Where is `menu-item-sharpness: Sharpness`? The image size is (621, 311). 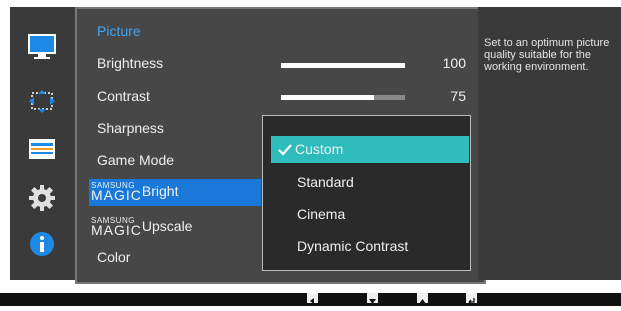
menu-item-sharpness: Sharpness is located at coordinates (130, 128).